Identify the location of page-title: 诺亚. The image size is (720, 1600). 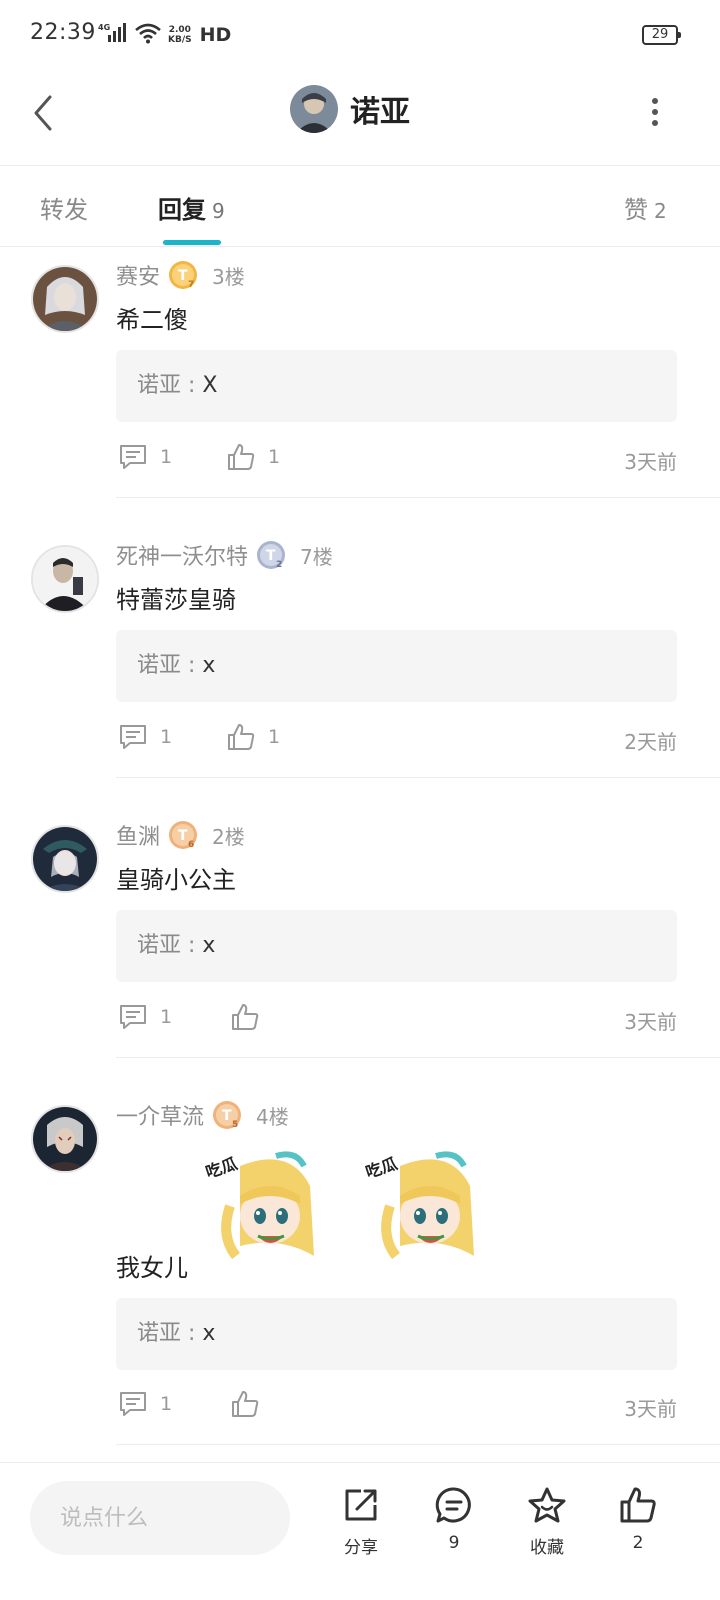
(380, 112).